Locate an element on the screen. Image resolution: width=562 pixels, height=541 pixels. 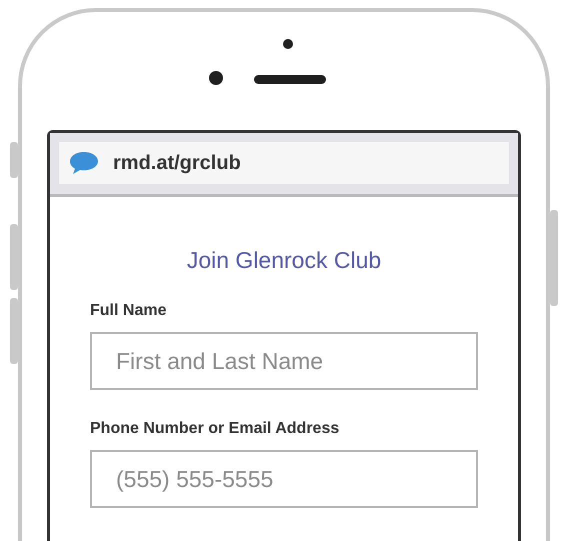
speech-bubble-icon is located at coordinates (84, 163).